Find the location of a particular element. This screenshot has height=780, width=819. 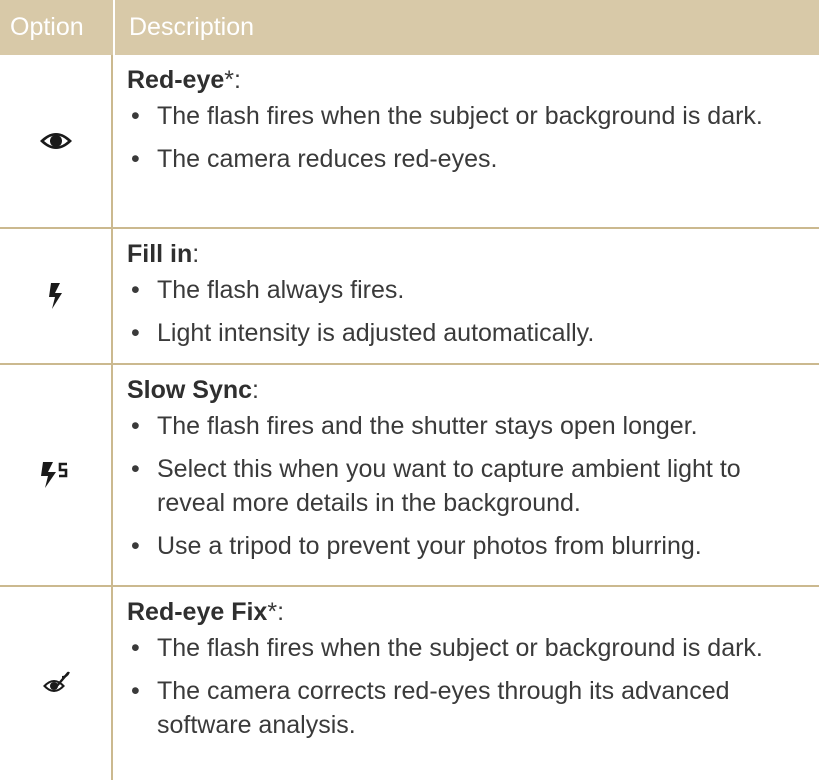

option-column-header: Option is located at coordinates (47, 27).